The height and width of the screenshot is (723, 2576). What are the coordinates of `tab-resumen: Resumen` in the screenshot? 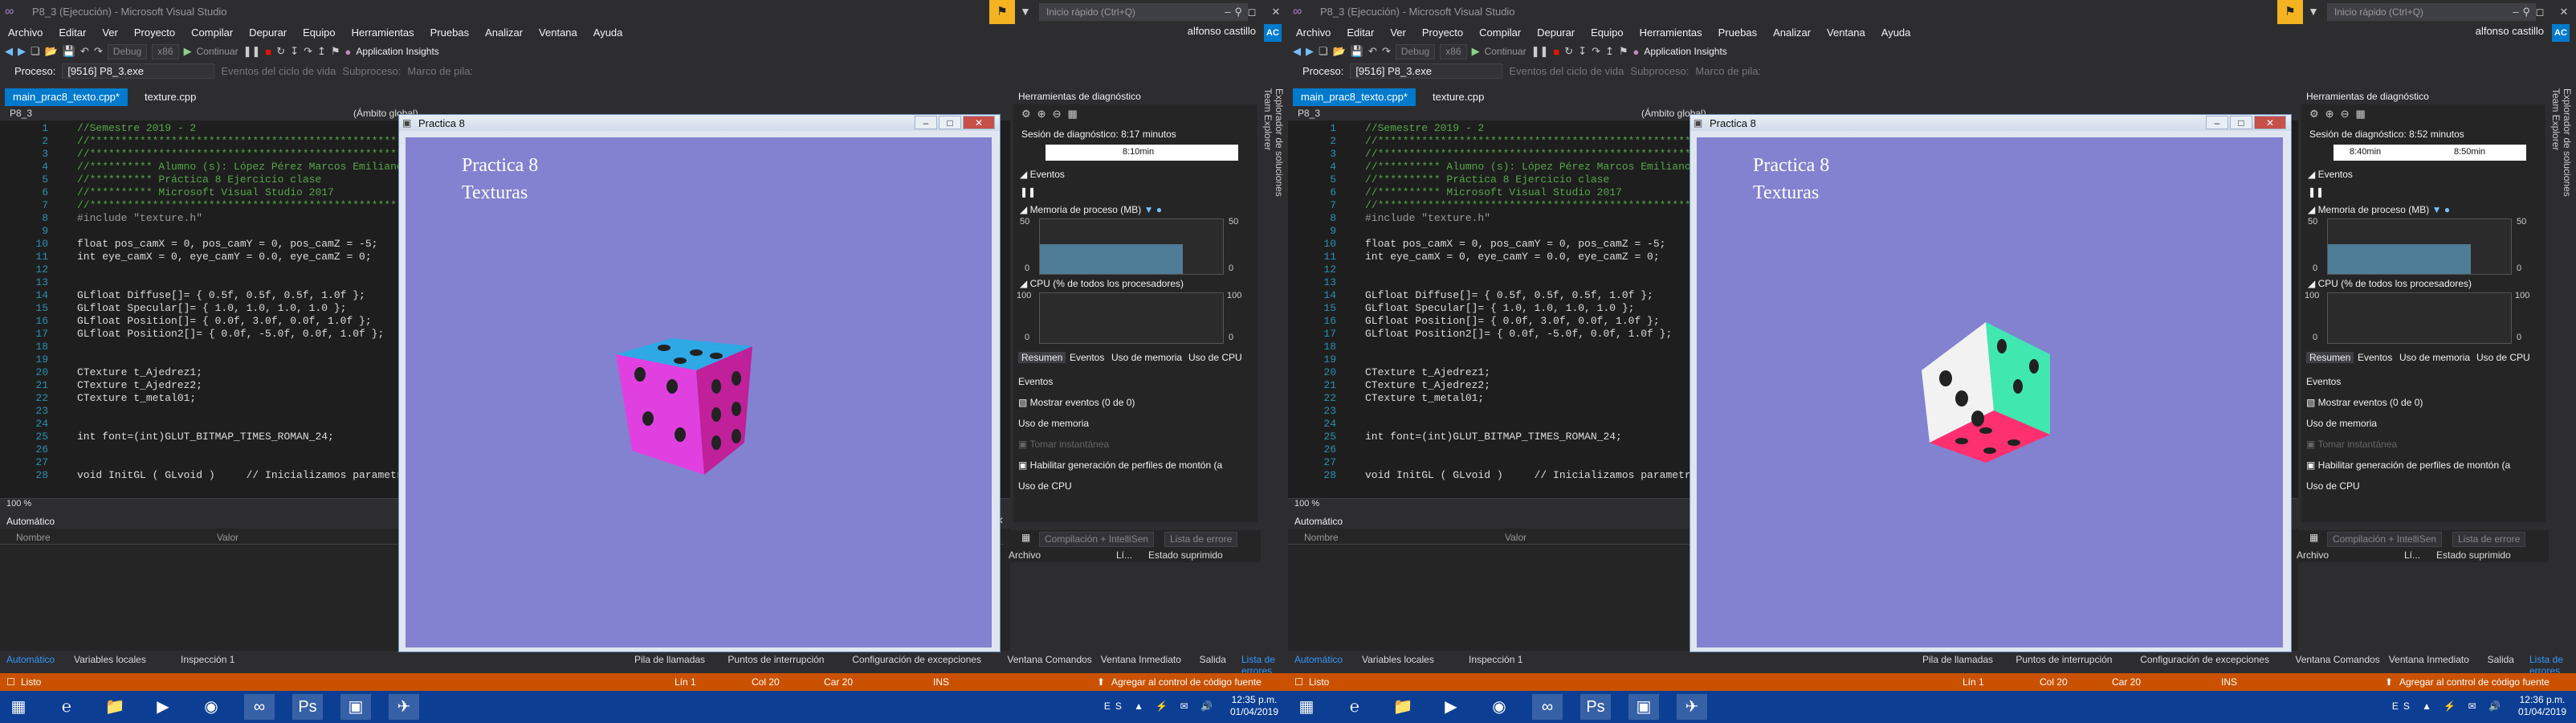 It's located at (2330, 357).